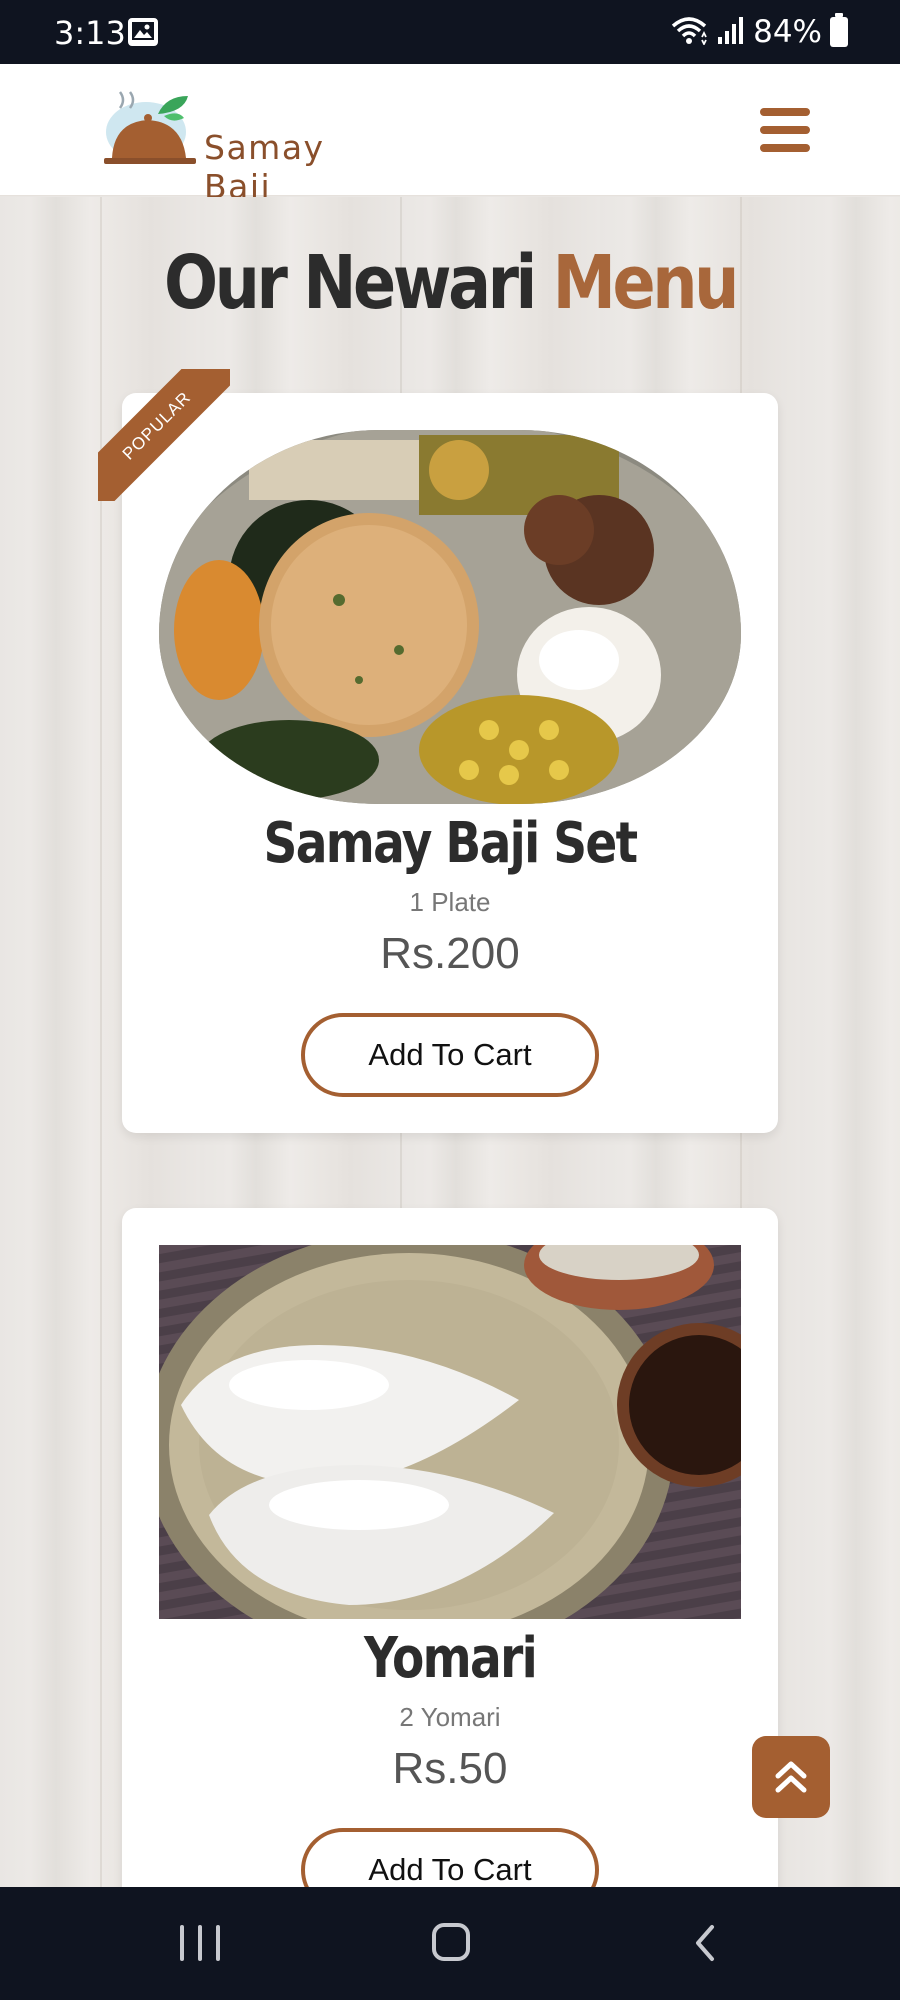 The image size is (900, 2000). What do you see at coordinates (450, 902) in the screenshot?
I see `item-quantity: 1 Plate` at bounding box center [450, 902].